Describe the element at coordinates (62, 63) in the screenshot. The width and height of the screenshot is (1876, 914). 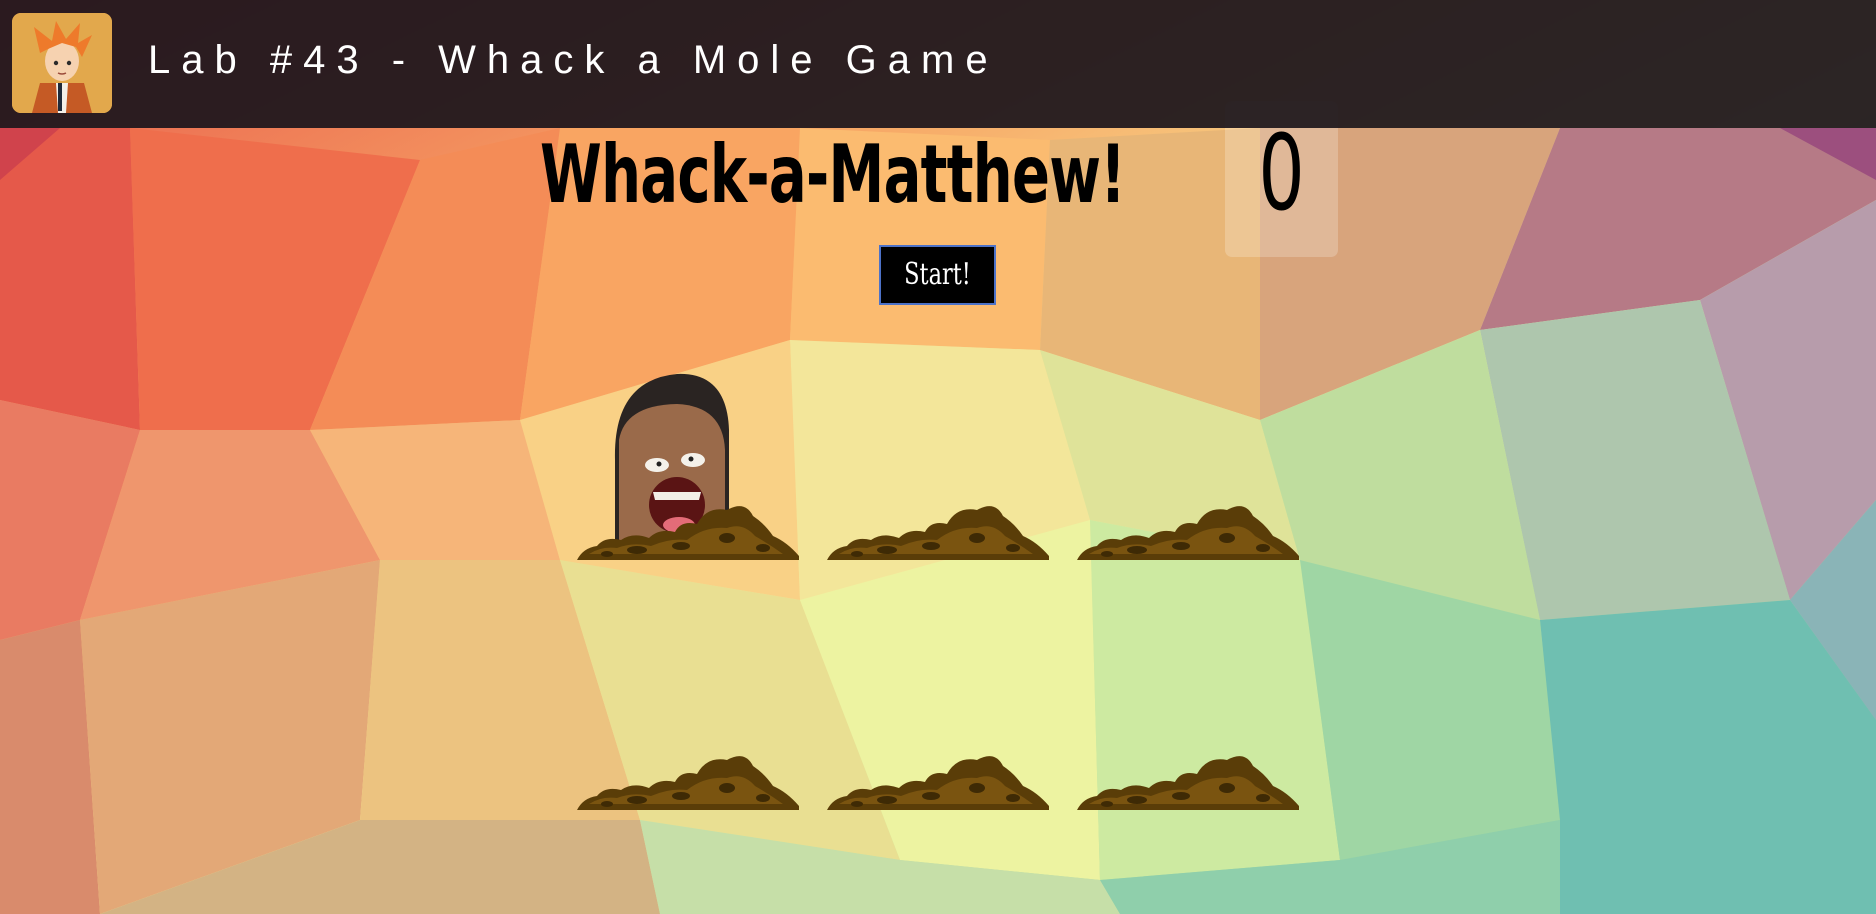
I see `anime-avatar-icon` at that location.